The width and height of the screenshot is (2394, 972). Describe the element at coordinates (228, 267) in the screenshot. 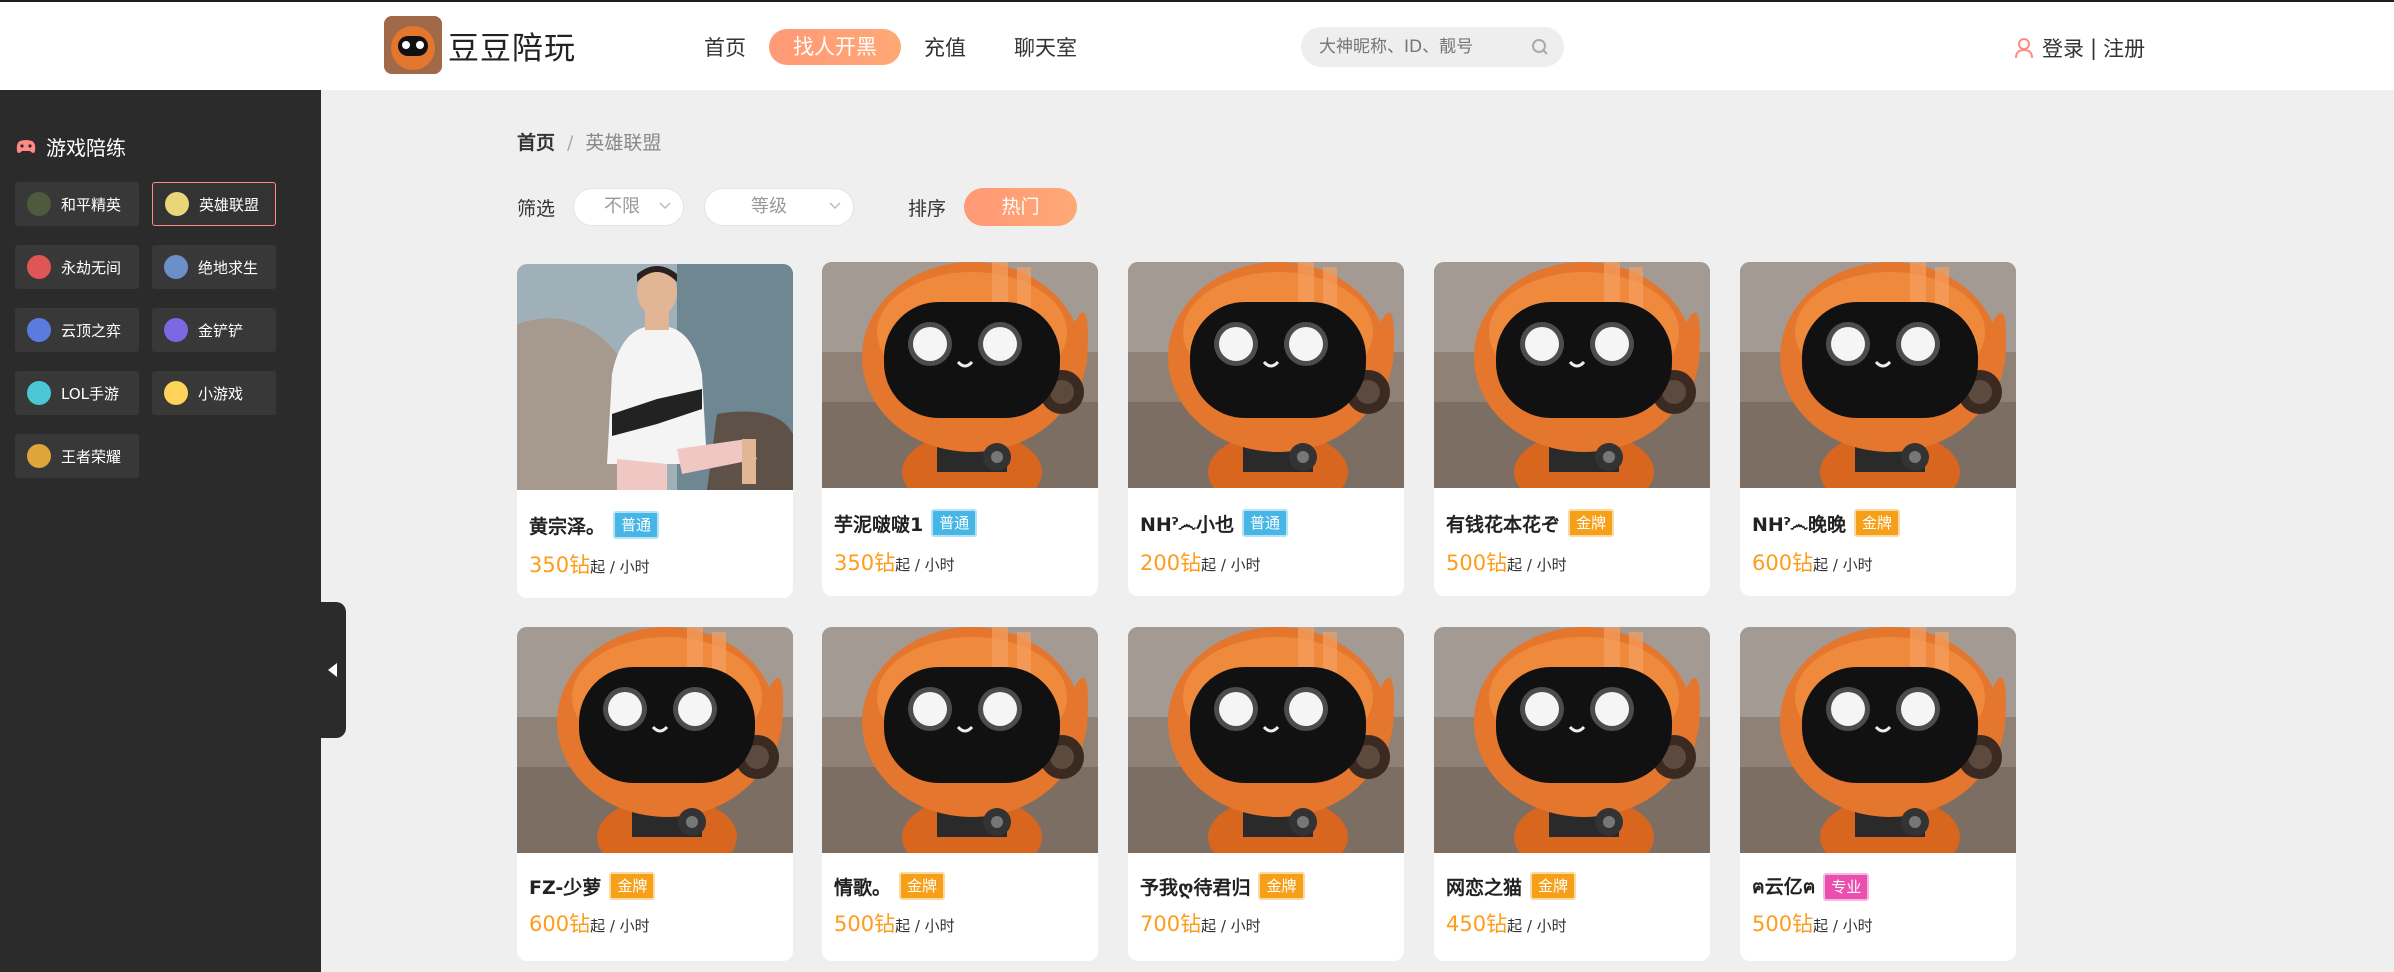

I see `sidebar-item-label: 绝地求生` at that location.